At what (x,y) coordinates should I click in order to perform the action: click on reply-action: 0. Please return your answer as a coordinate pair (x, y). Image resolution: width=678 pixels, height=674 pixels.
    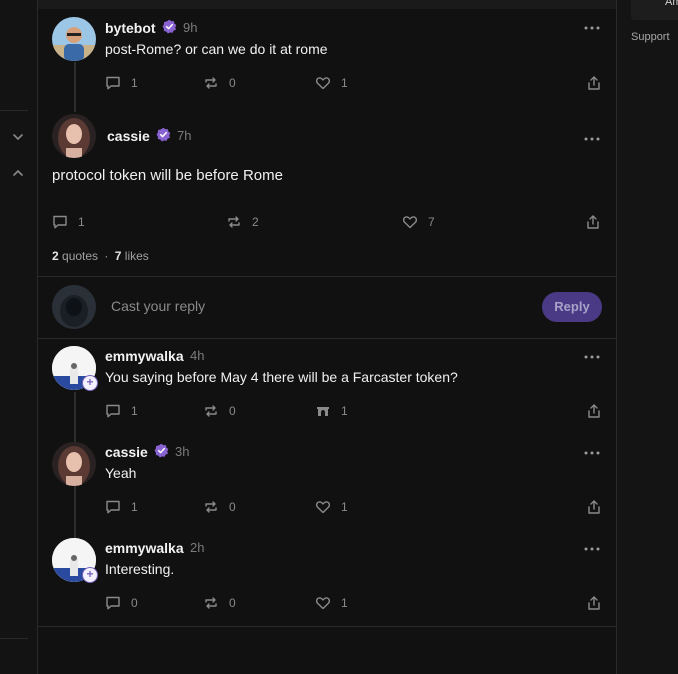
    Looking at the image, I should click on (121, 603).